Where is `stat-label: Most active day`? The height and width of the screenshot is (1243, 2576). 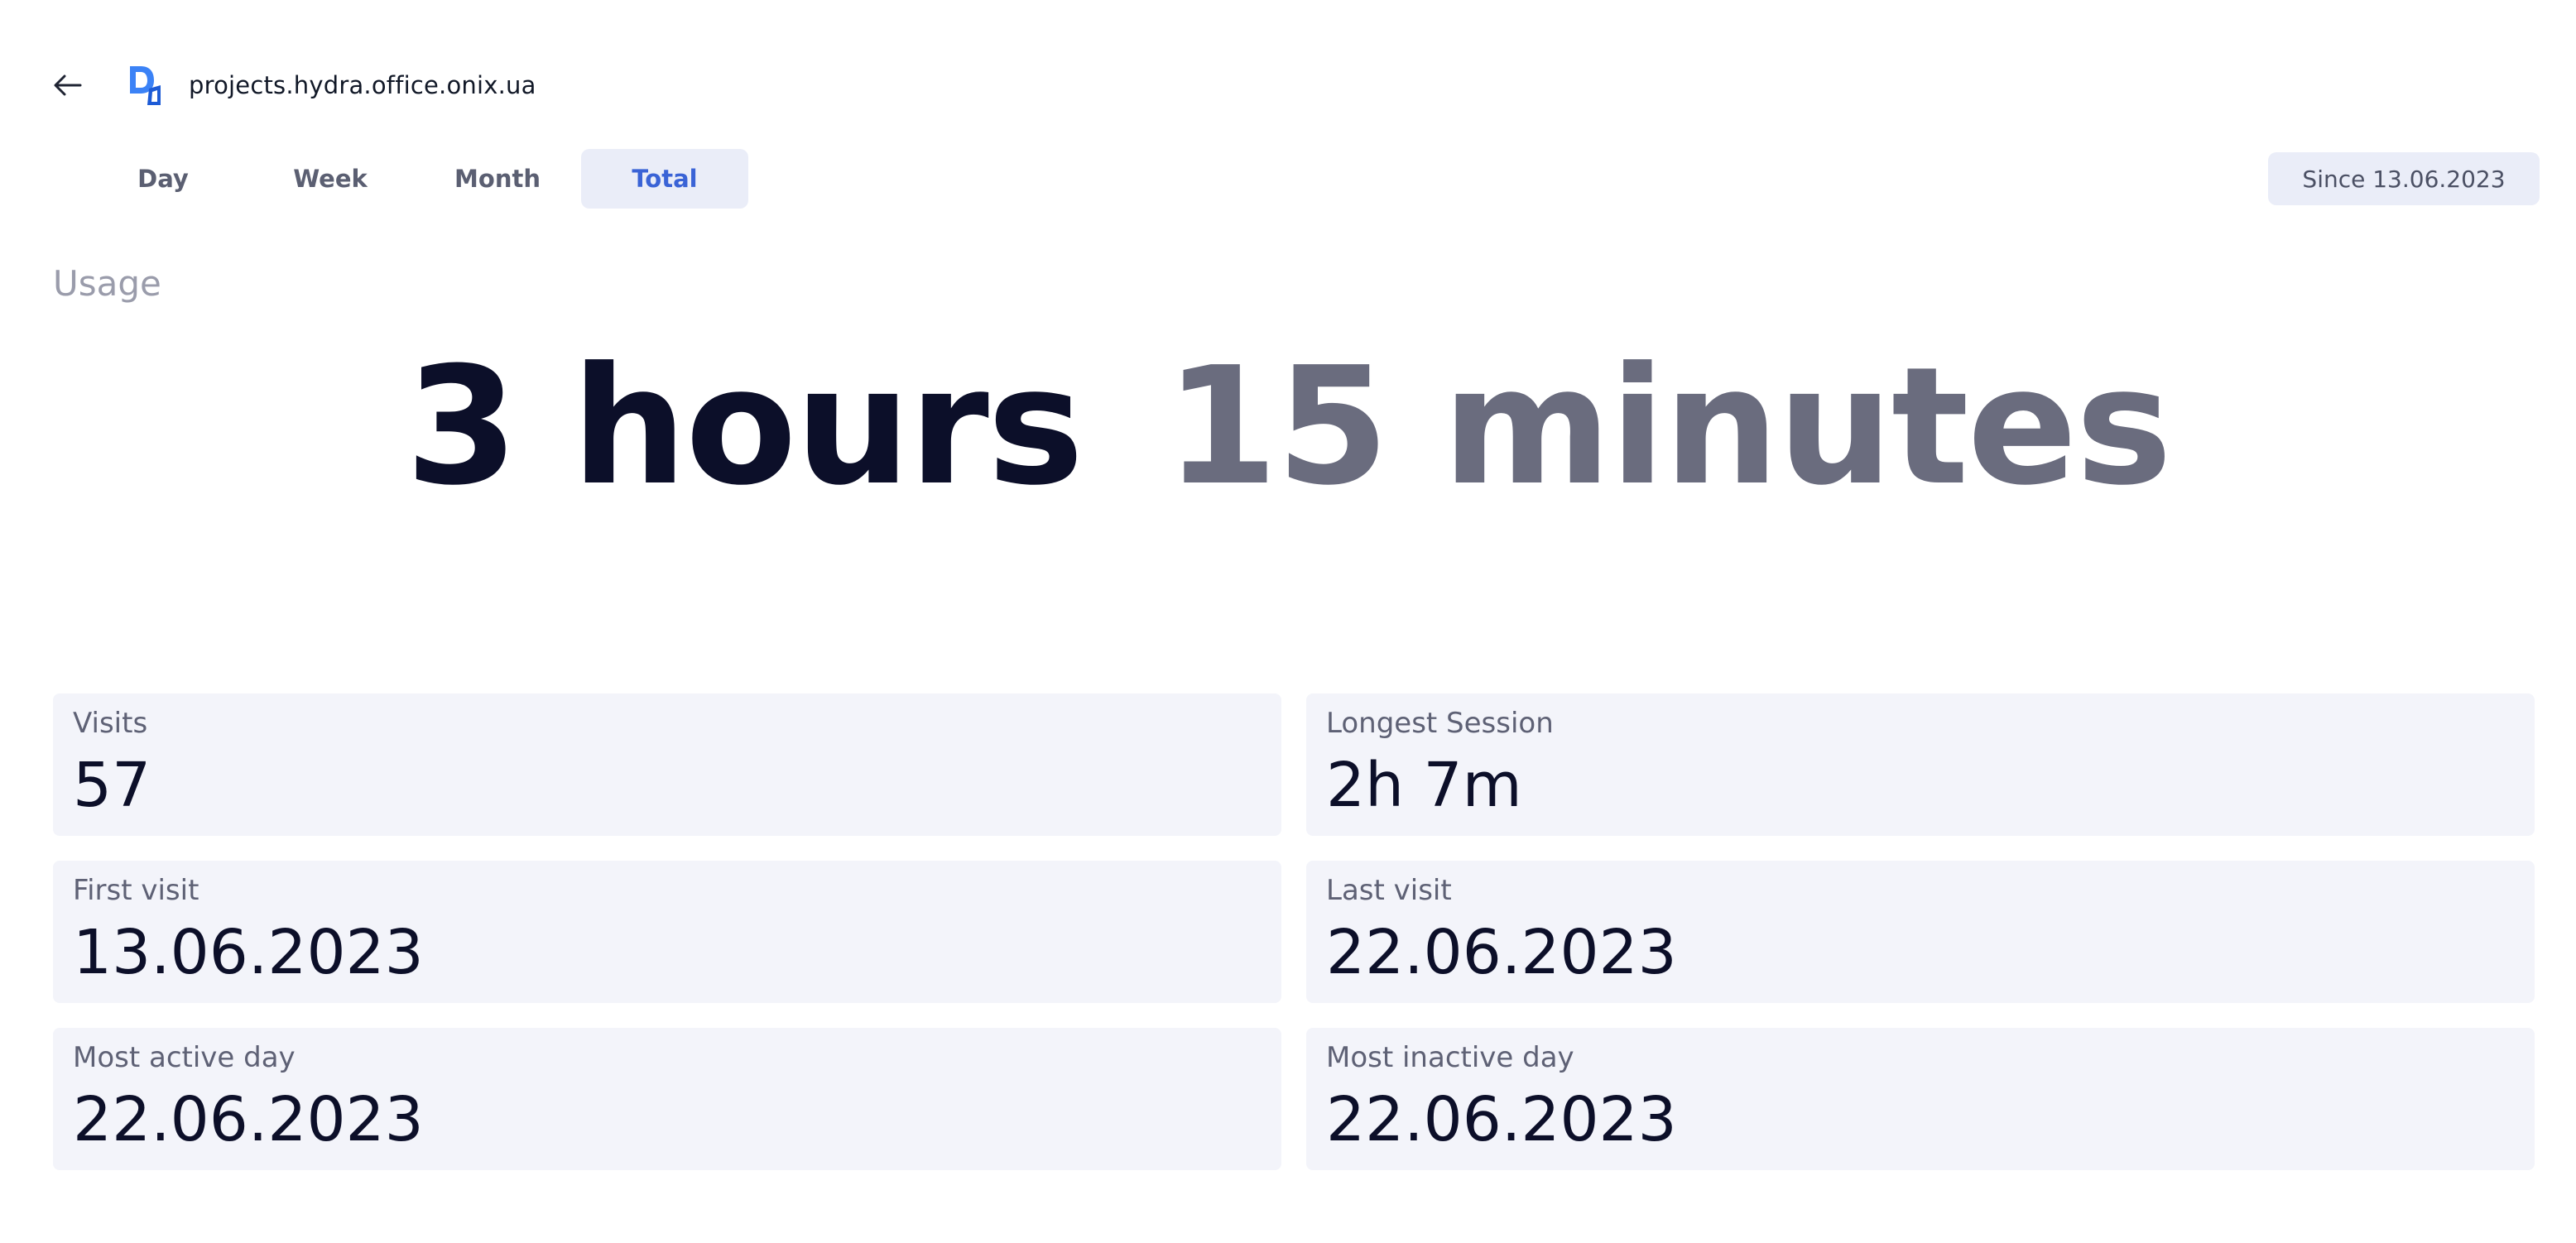
stat-label: Most active day is located at coordinates (184, 1058).